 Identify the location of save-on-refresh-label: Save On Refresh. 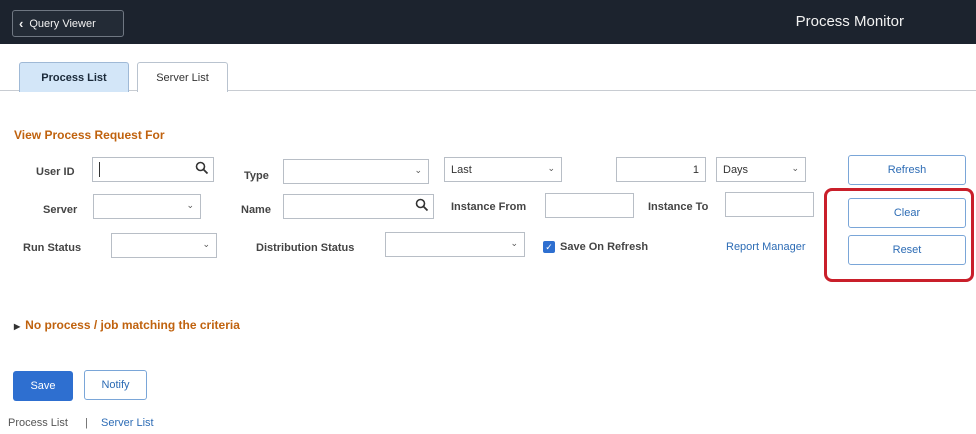
(604, 247).